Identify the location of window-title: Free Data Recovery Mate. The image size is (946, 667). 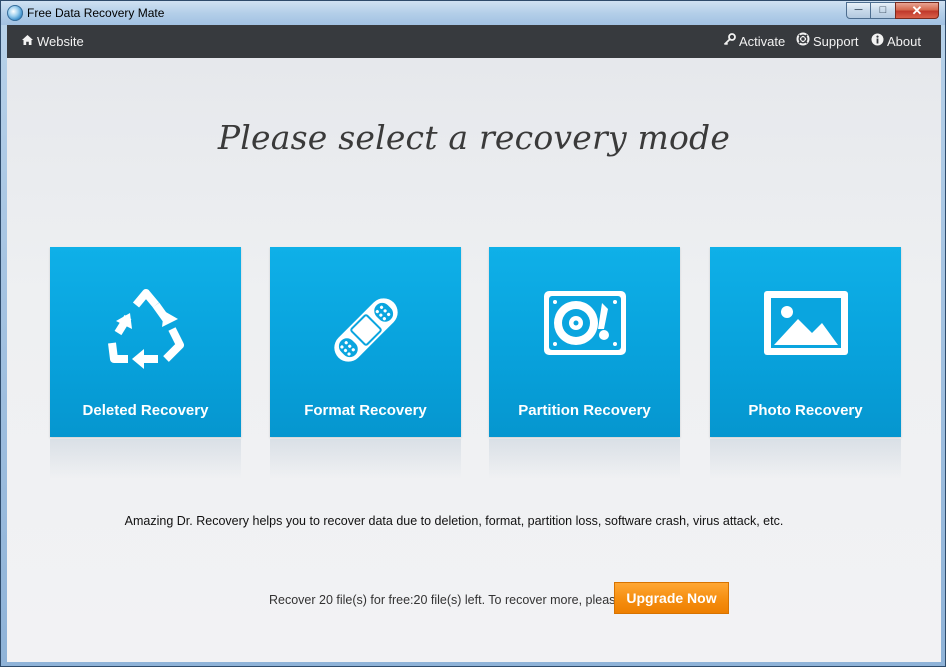
(96, 13).